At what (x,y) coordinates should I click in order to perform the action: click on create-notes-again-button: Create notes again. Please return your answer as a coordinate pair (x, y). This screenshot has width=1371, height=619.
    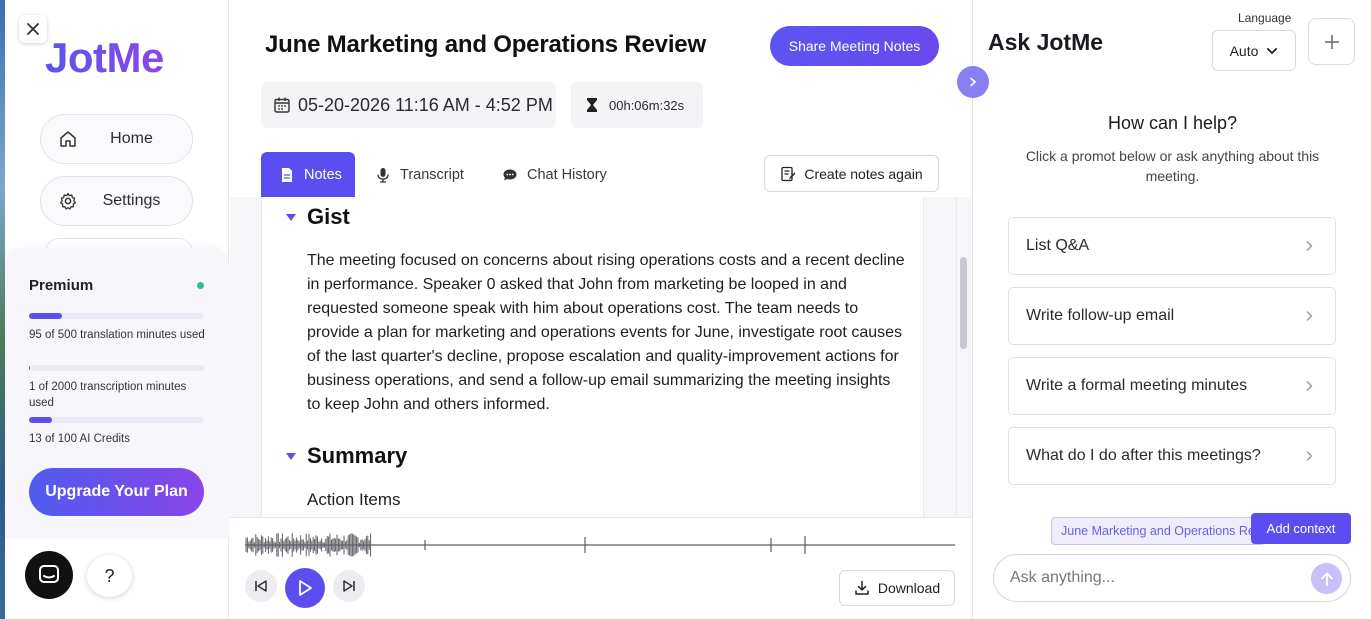
    Looking at the image, I should click on (851, 173).